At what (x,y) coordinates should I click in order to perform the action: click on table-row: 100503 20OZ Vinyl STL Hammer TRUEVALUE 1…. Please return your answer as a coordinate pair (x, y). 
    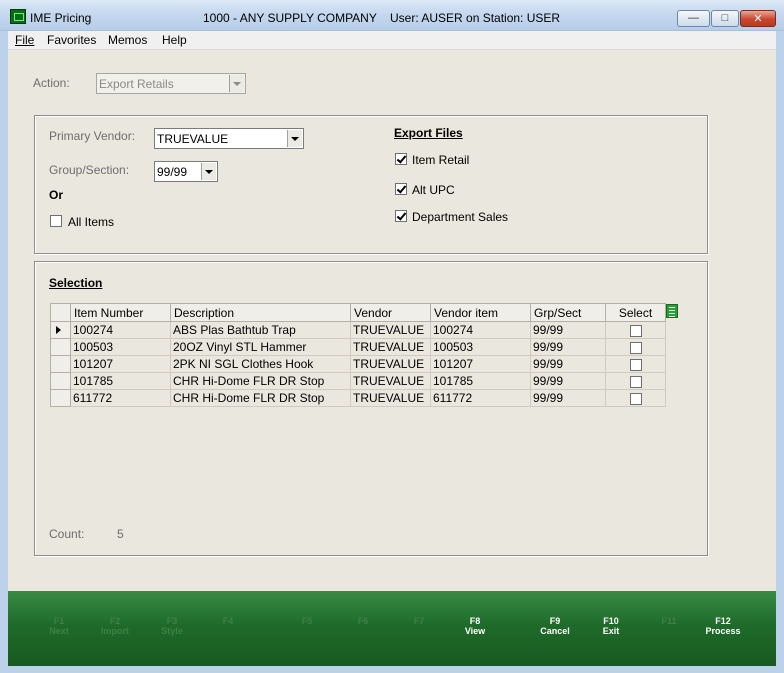
    Looking at the image, I should click on (358, 347).